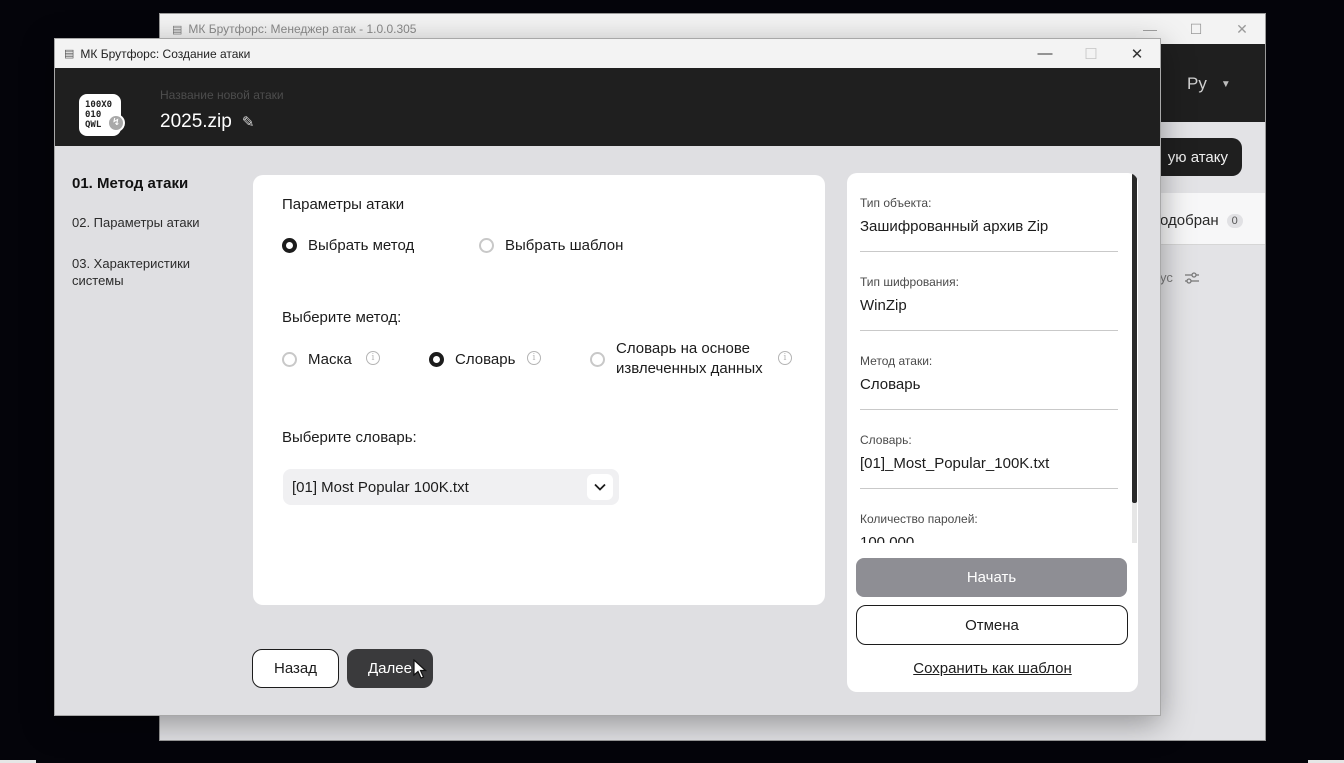  What do you see at coordinates (165, 53) in the screenshot?
I see `dialog-title: МК Брутфорс: Создание атаки` at bounding box center [165, 53].